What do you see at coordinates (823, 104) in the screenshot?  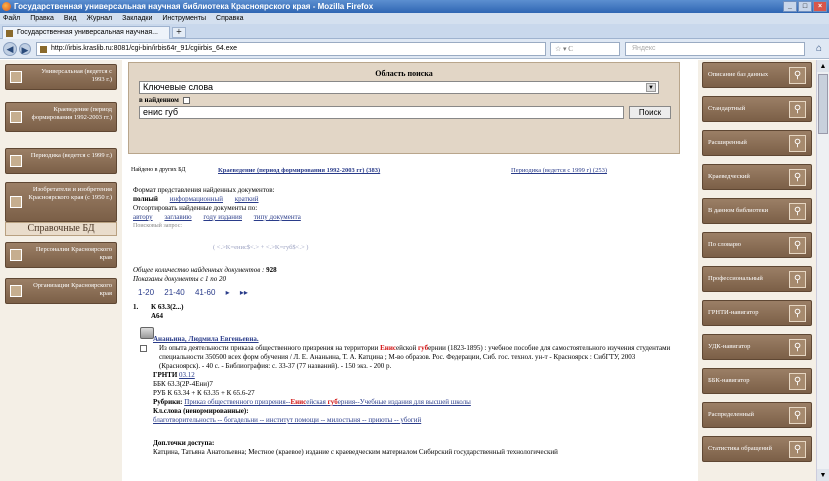 I see `scroll-thumb` at bounding box center [823, 104].